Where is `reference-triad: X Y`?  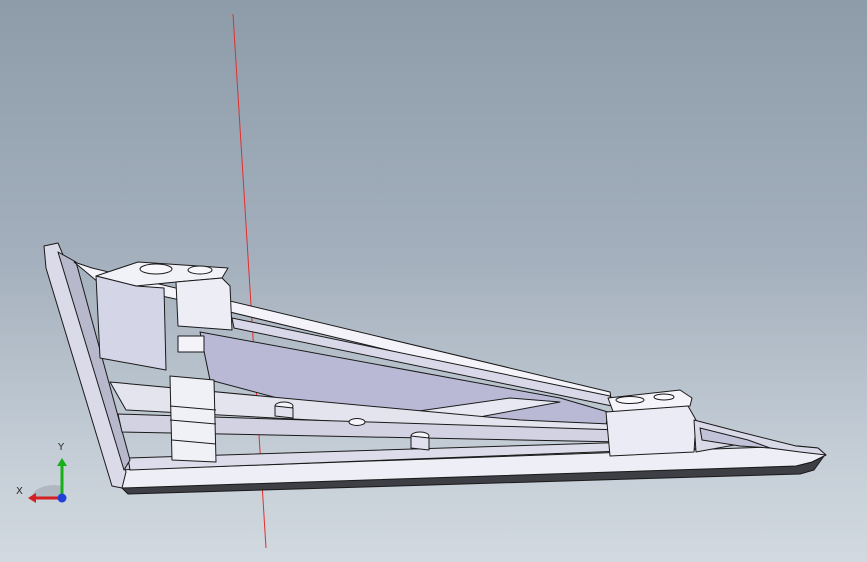
reference-triad: X Y is located at coordinates (44, 475).